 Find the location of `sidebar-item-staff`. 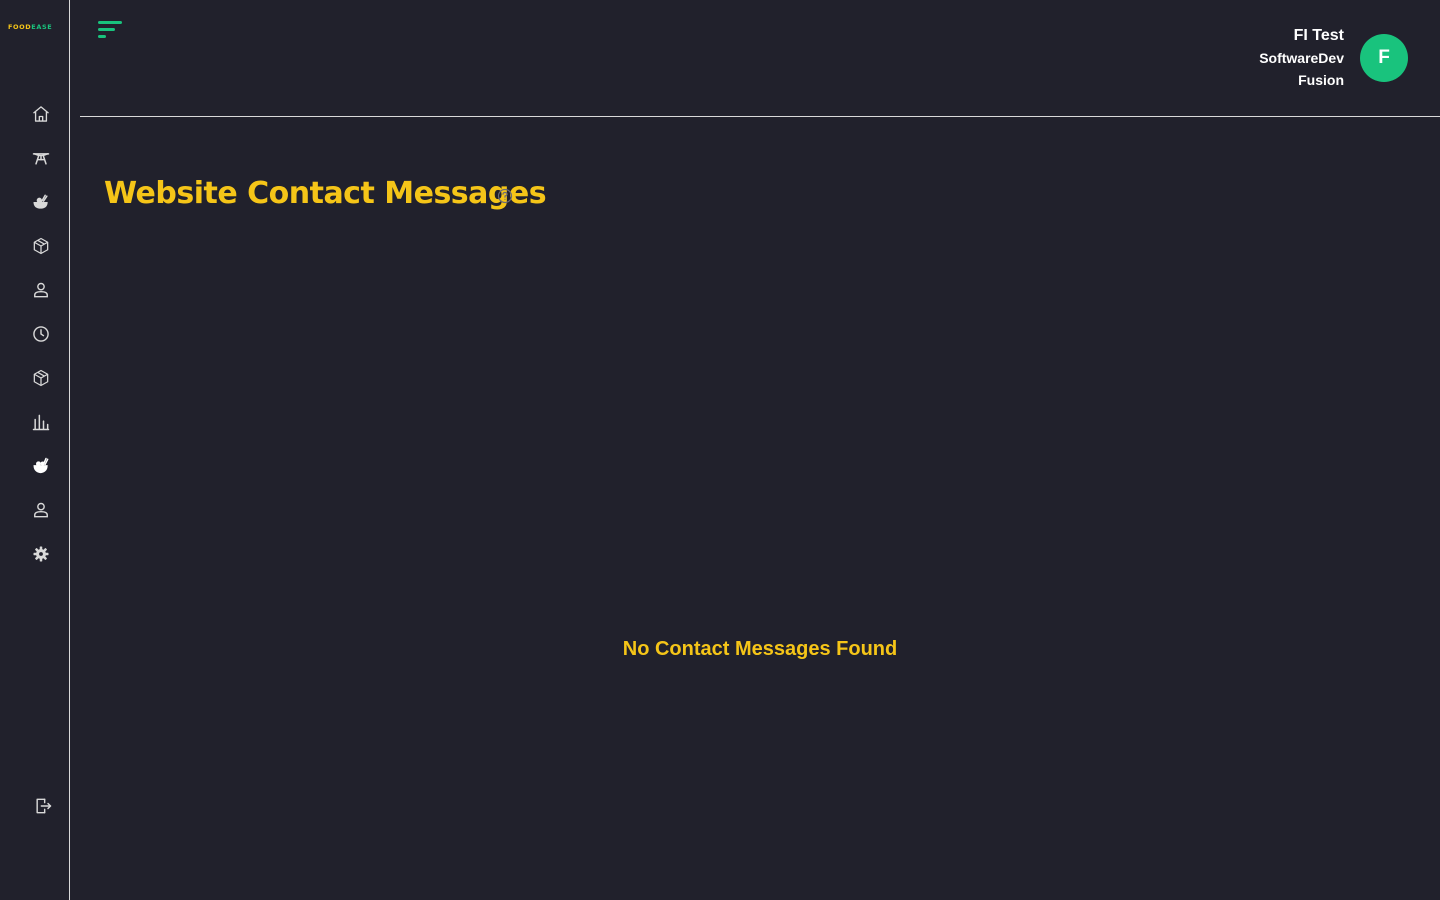

sidebar-item-staff is located at coordinates (41, 510).